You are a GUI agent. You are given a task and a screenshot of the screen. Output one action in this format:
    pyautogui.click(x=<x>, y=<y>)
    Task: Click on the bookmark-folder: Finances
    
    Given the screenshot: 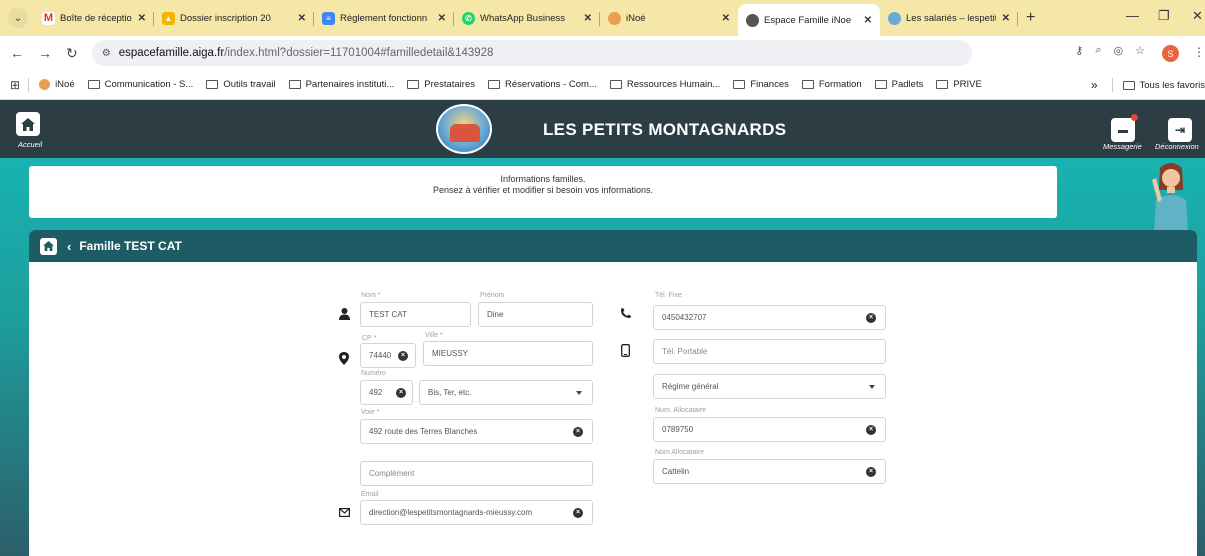 What is the action you would take?
    pyautogui.click(x=761, y=84)
    